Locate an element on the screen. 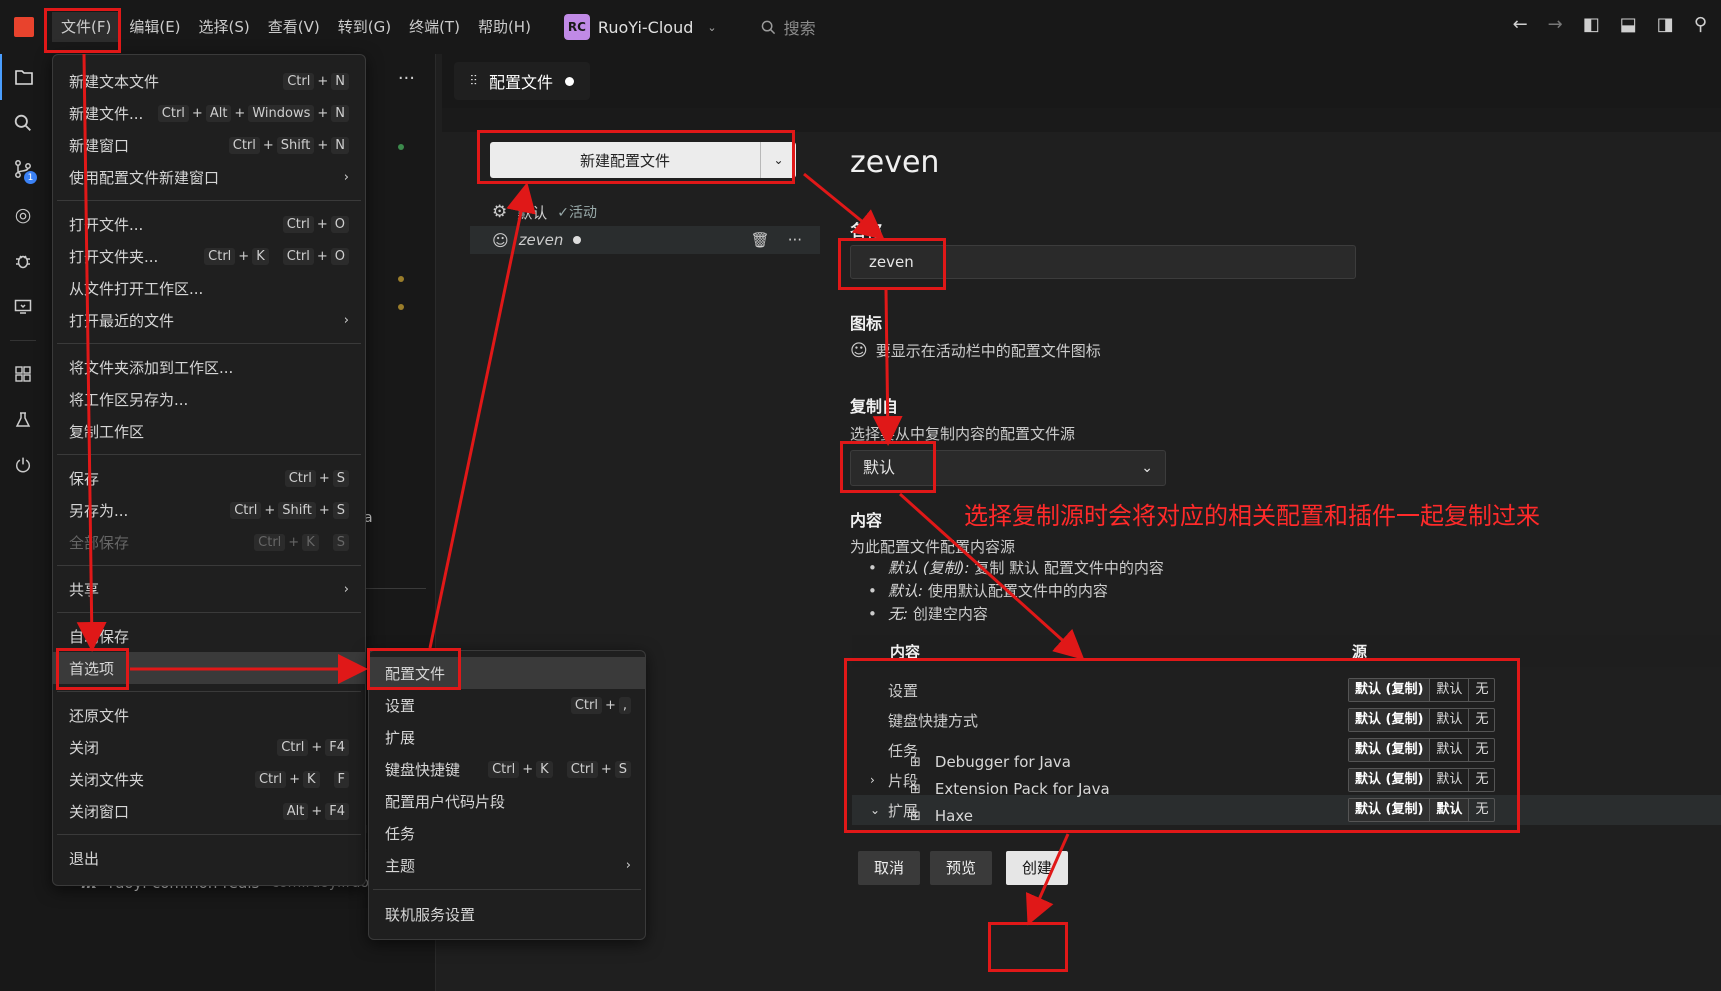 This screenshot has width=1721, height=991. menu-item-1-0: 联机服务设置 is located at coordinates (507, 914).